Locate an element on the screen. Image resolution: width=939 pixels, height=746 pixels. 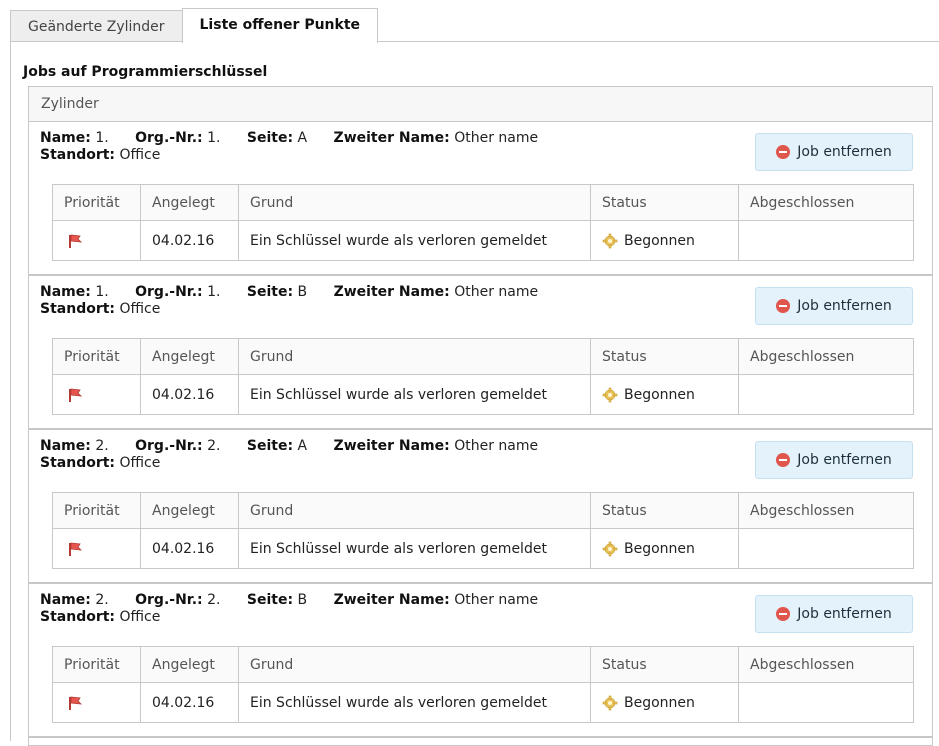
tab-bar: Geänderte Zylinder Liste offener Punkte is located at coordinates (194, 25).